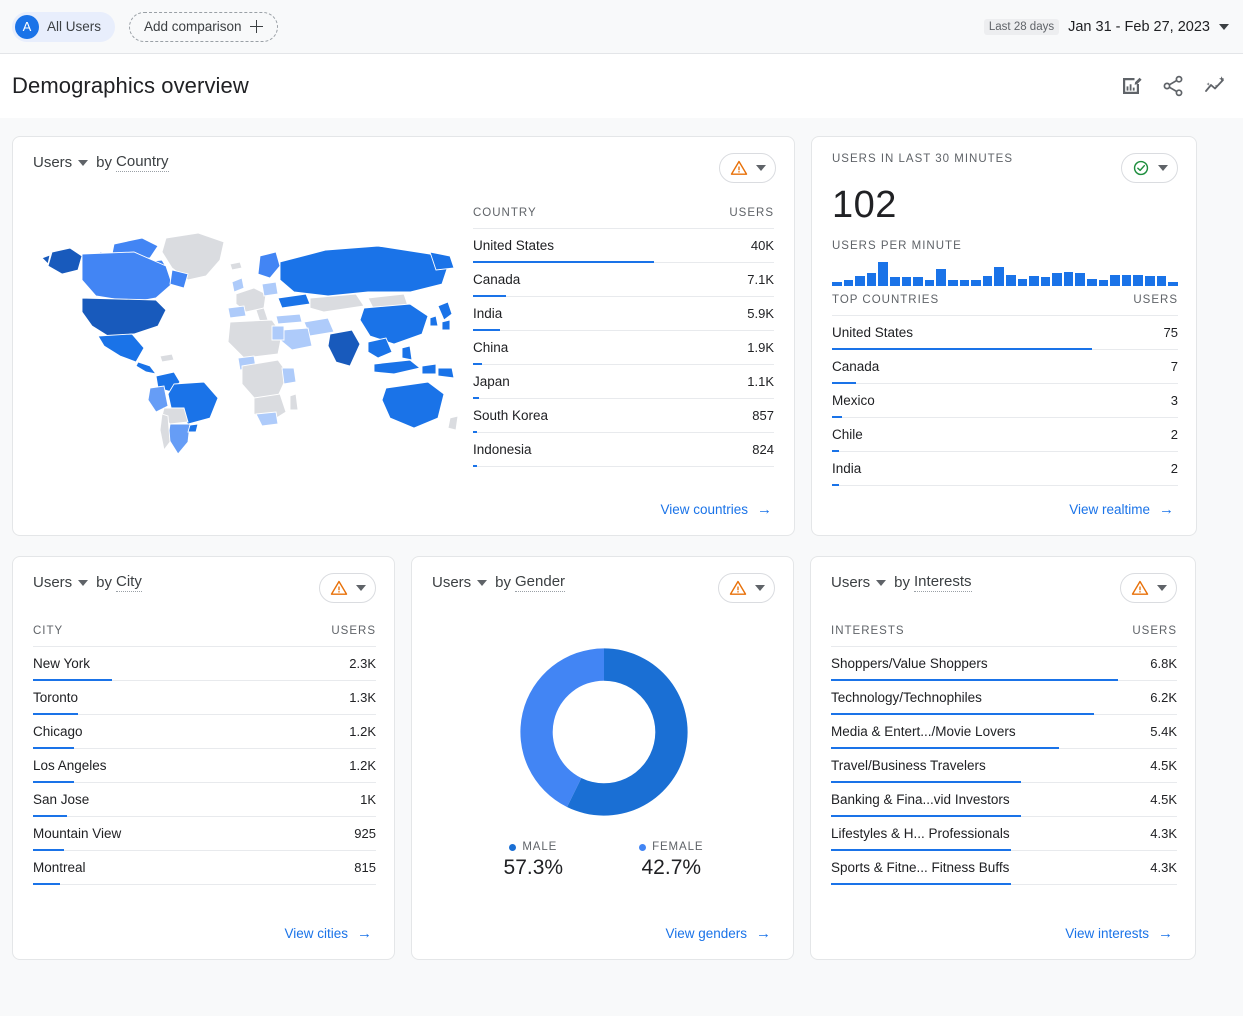 This screenshot has width=1243, height=1016. Describe the element at coordinates (763, 449) in the screenshot. I see `row-metric-value: 824` at that location.